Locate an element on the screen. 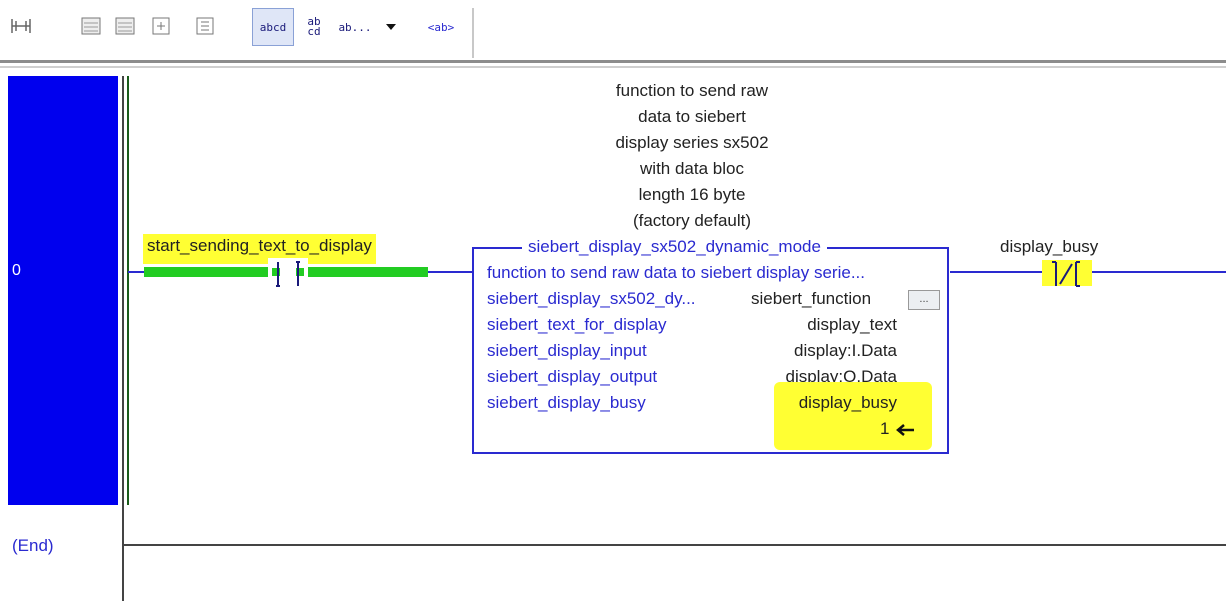  aoi-param: siebert_display_input is located at coordinates (567, 350).